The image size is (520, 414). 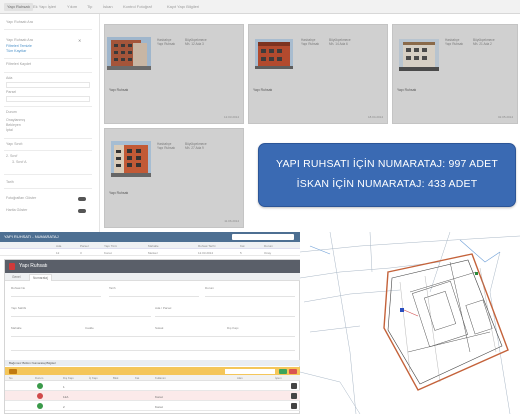 I want to click on subgrid-col-header: Blok, so click(x=115, y=378).